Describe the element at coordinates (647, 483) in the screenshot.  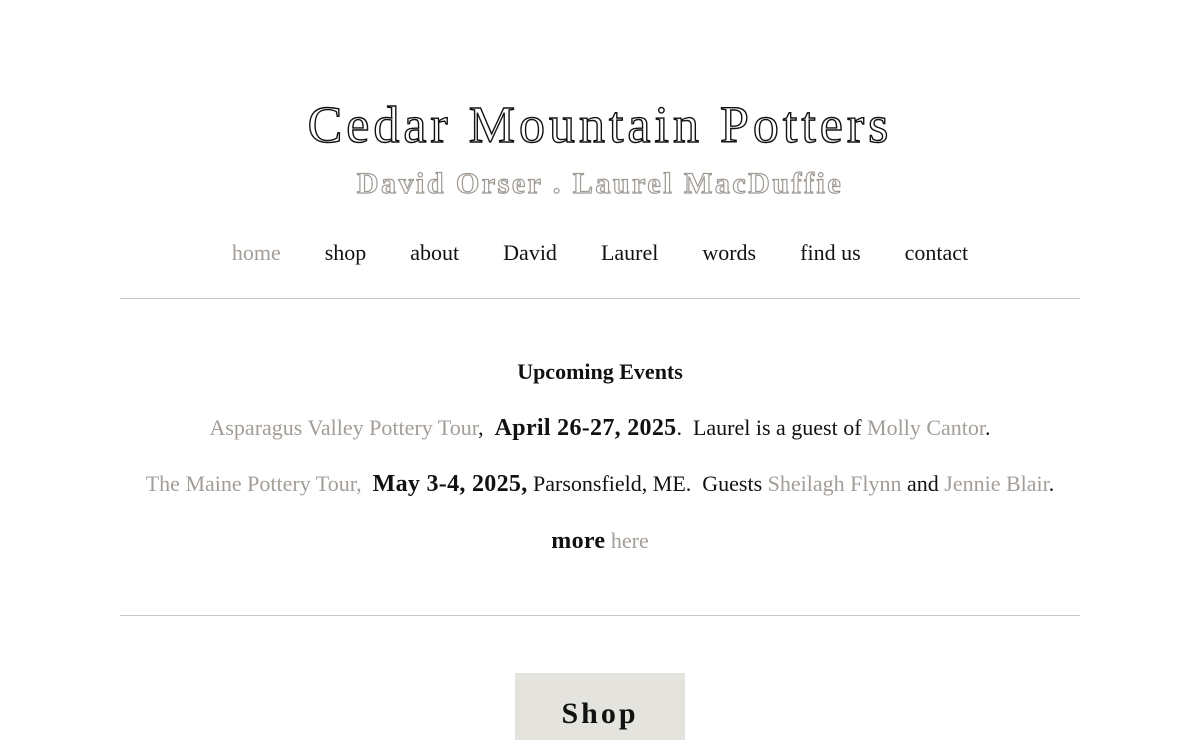
I see `event-text: Parsonsfield, ME. Guests` at that location.